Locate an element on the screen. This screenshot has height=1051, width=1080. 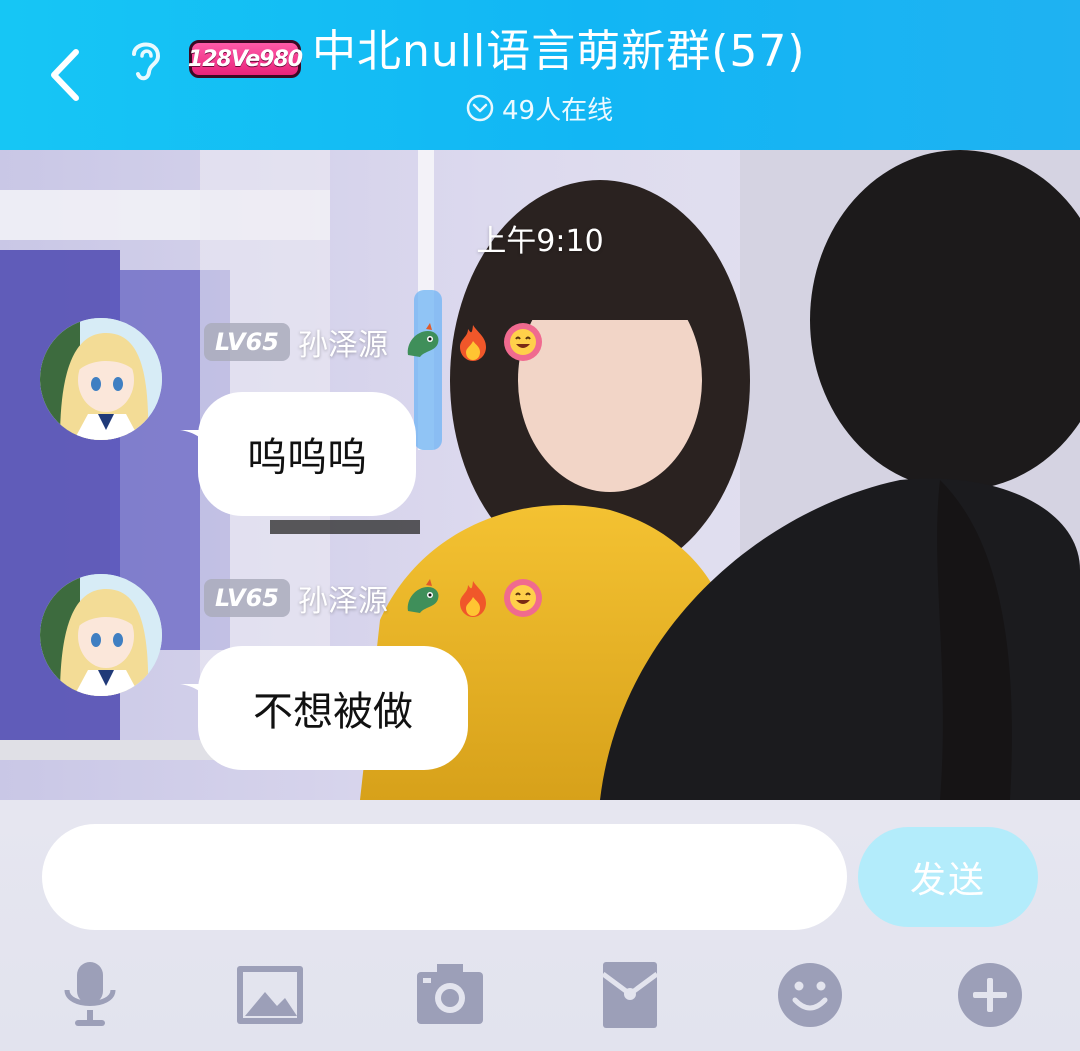
group-title: 中北null语言萌新群(57) is located at coordinates (559, 52).